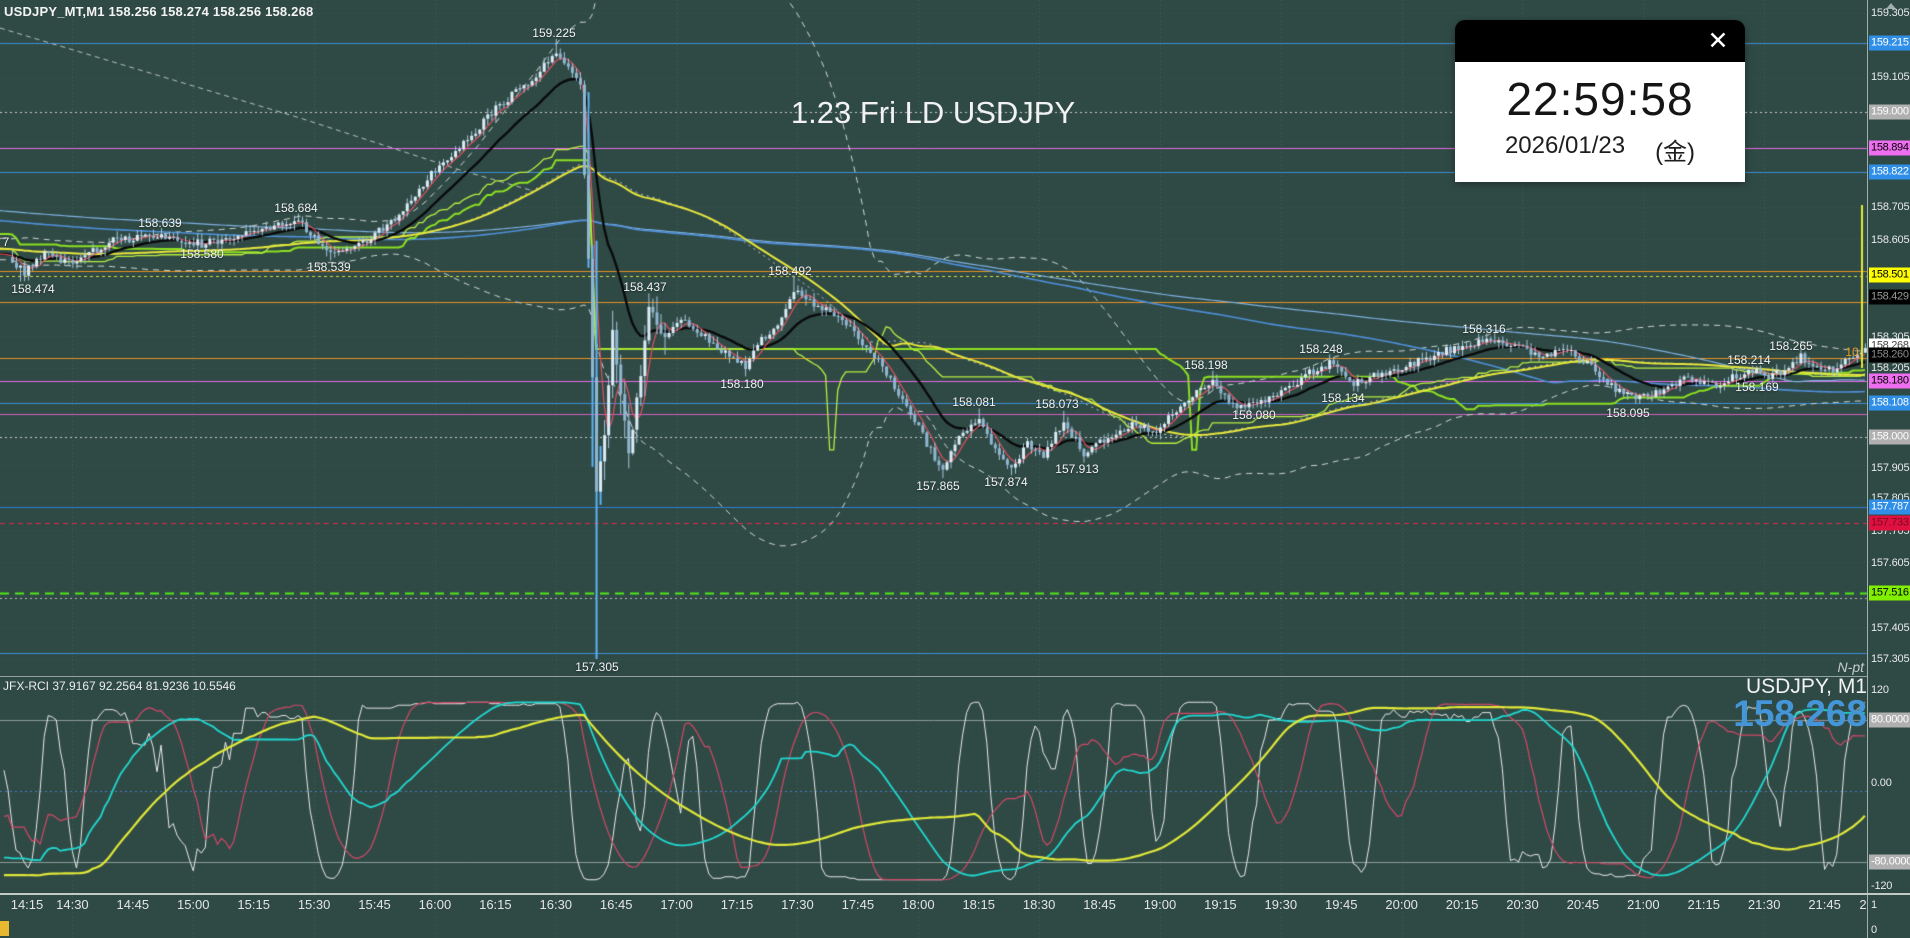  What do you see at coordinates (1889, 720) in the screenshot?
I see `indicator-axis-badge: 80.0000` at bounding box center [1889, 720].